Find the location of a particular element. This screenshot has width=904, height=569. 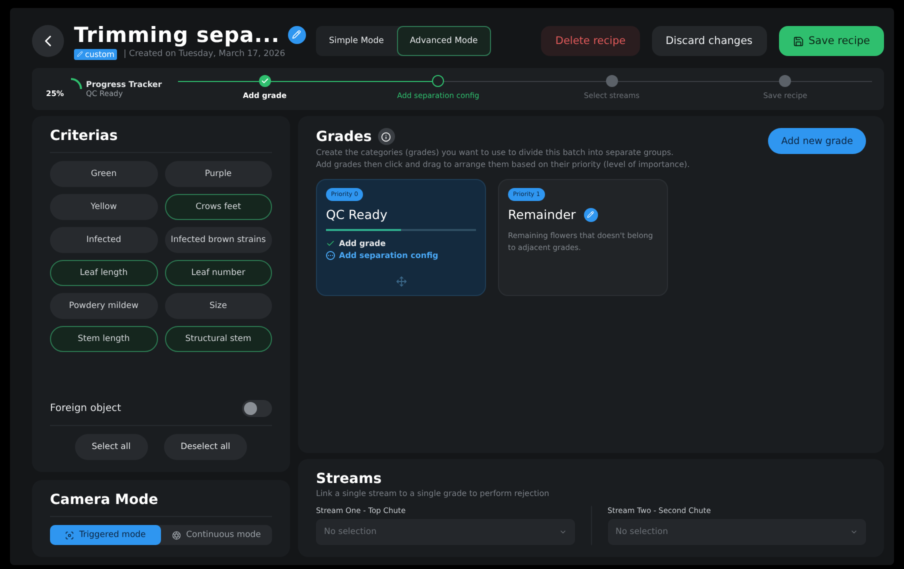

criteria-chip: Size is located at coordinates (218, 306).